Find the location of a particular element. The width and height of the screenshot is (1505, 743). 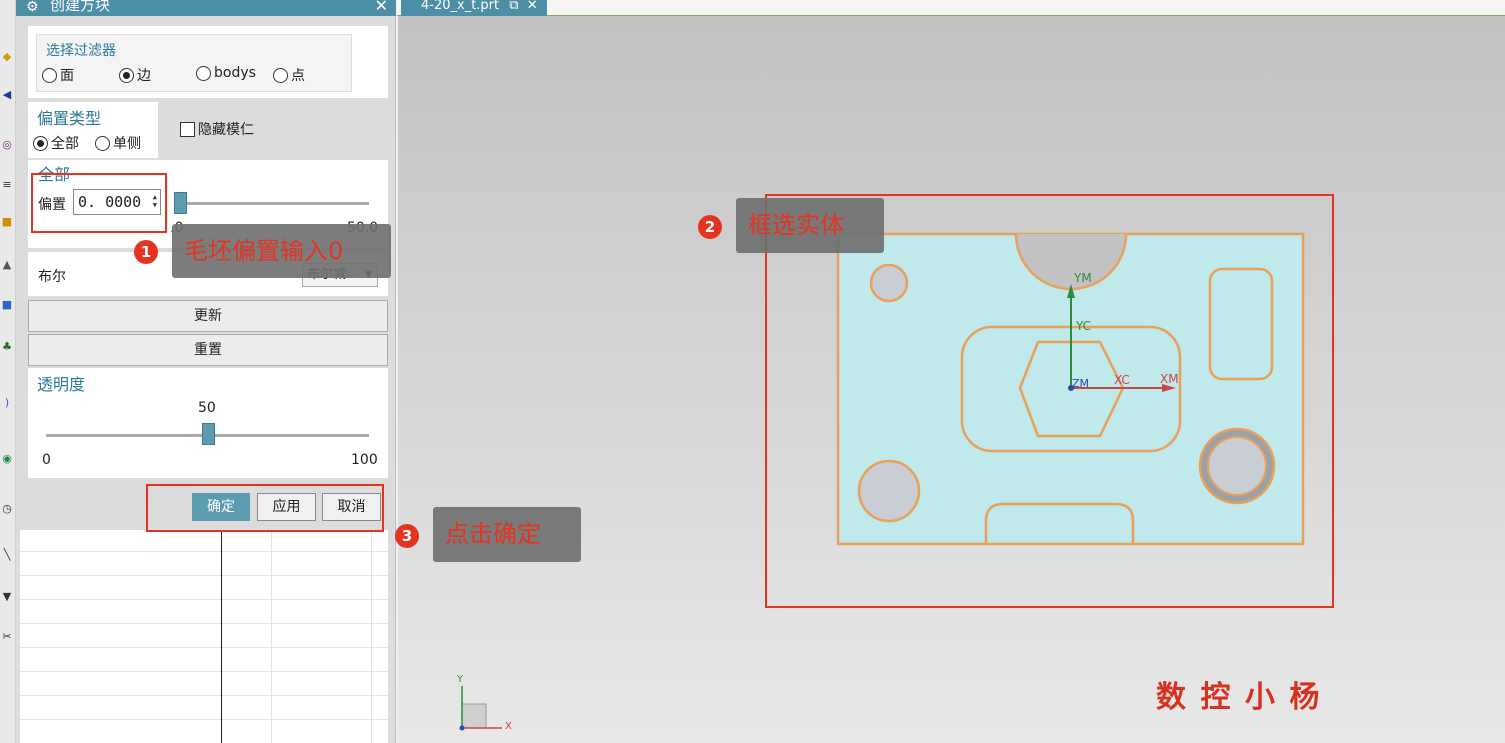

empty-list-grid is located at coordinates (204, 636).